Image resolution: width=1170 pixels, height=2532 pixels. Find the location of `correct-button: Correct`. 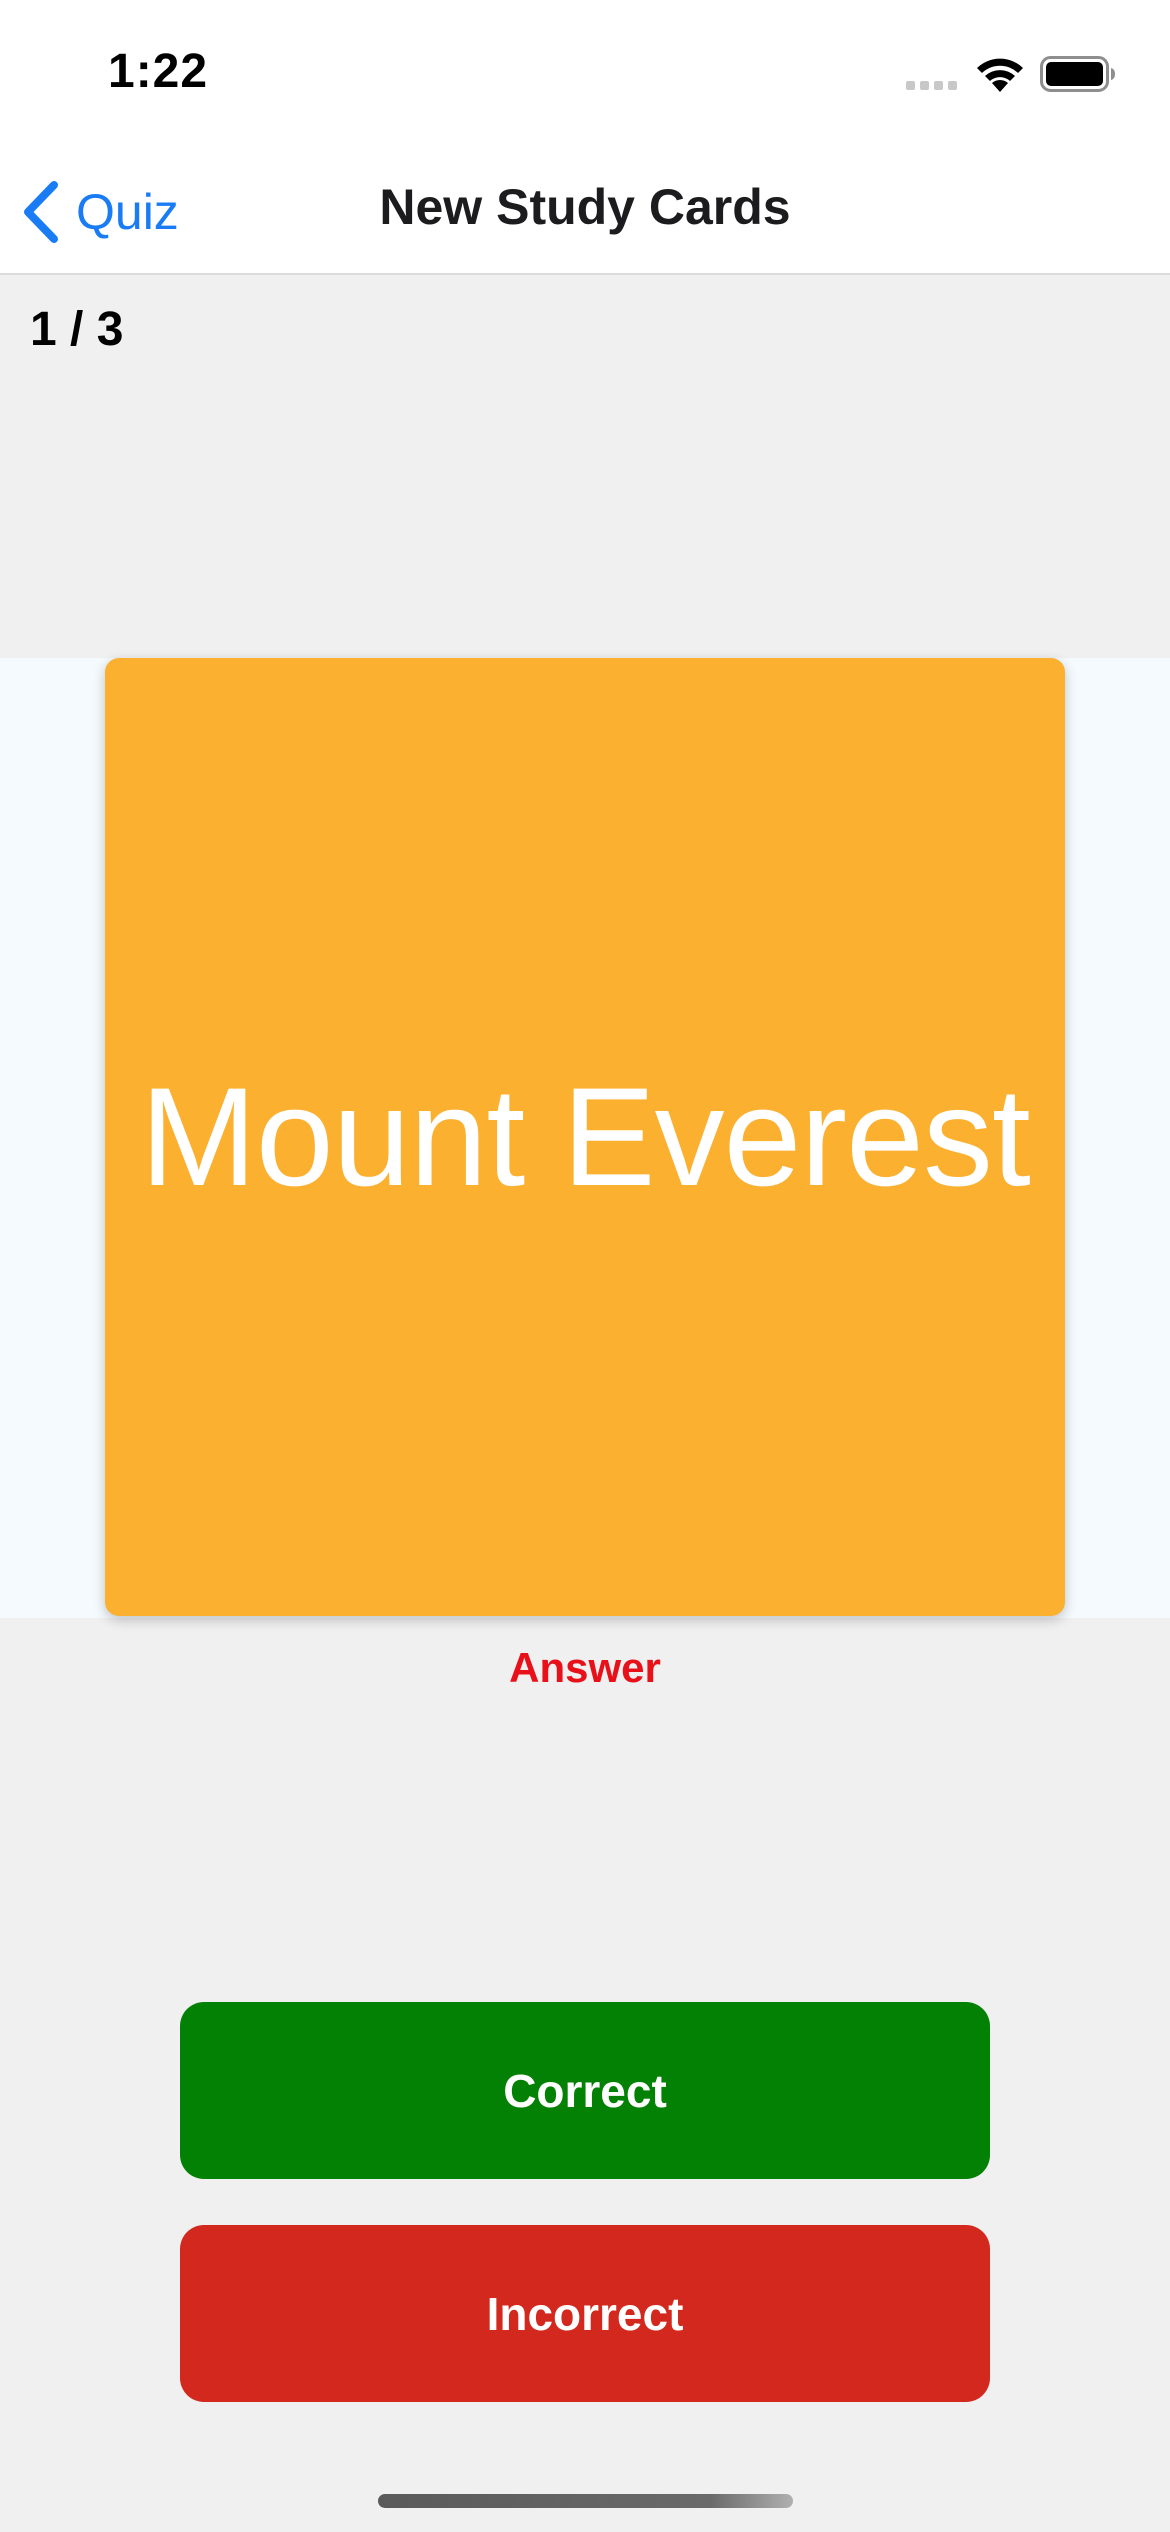

correct-button: Correct is located at coordinates (585, 2090).